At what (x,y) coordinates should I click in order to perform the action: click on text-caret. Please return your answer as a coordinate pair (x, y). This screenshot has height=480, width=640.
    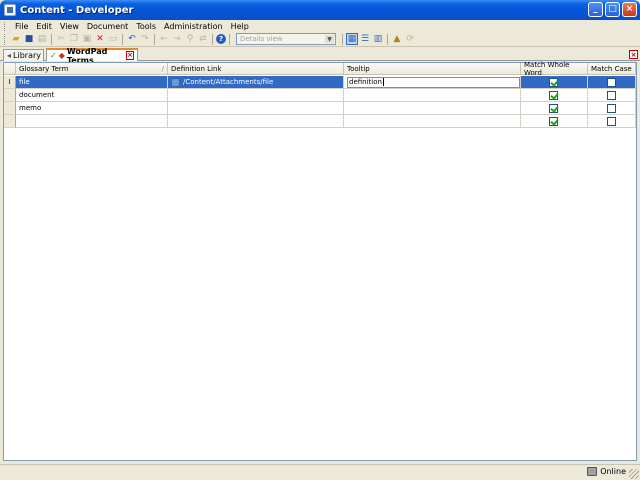
    Looking at the image, I should click on (383, 82).